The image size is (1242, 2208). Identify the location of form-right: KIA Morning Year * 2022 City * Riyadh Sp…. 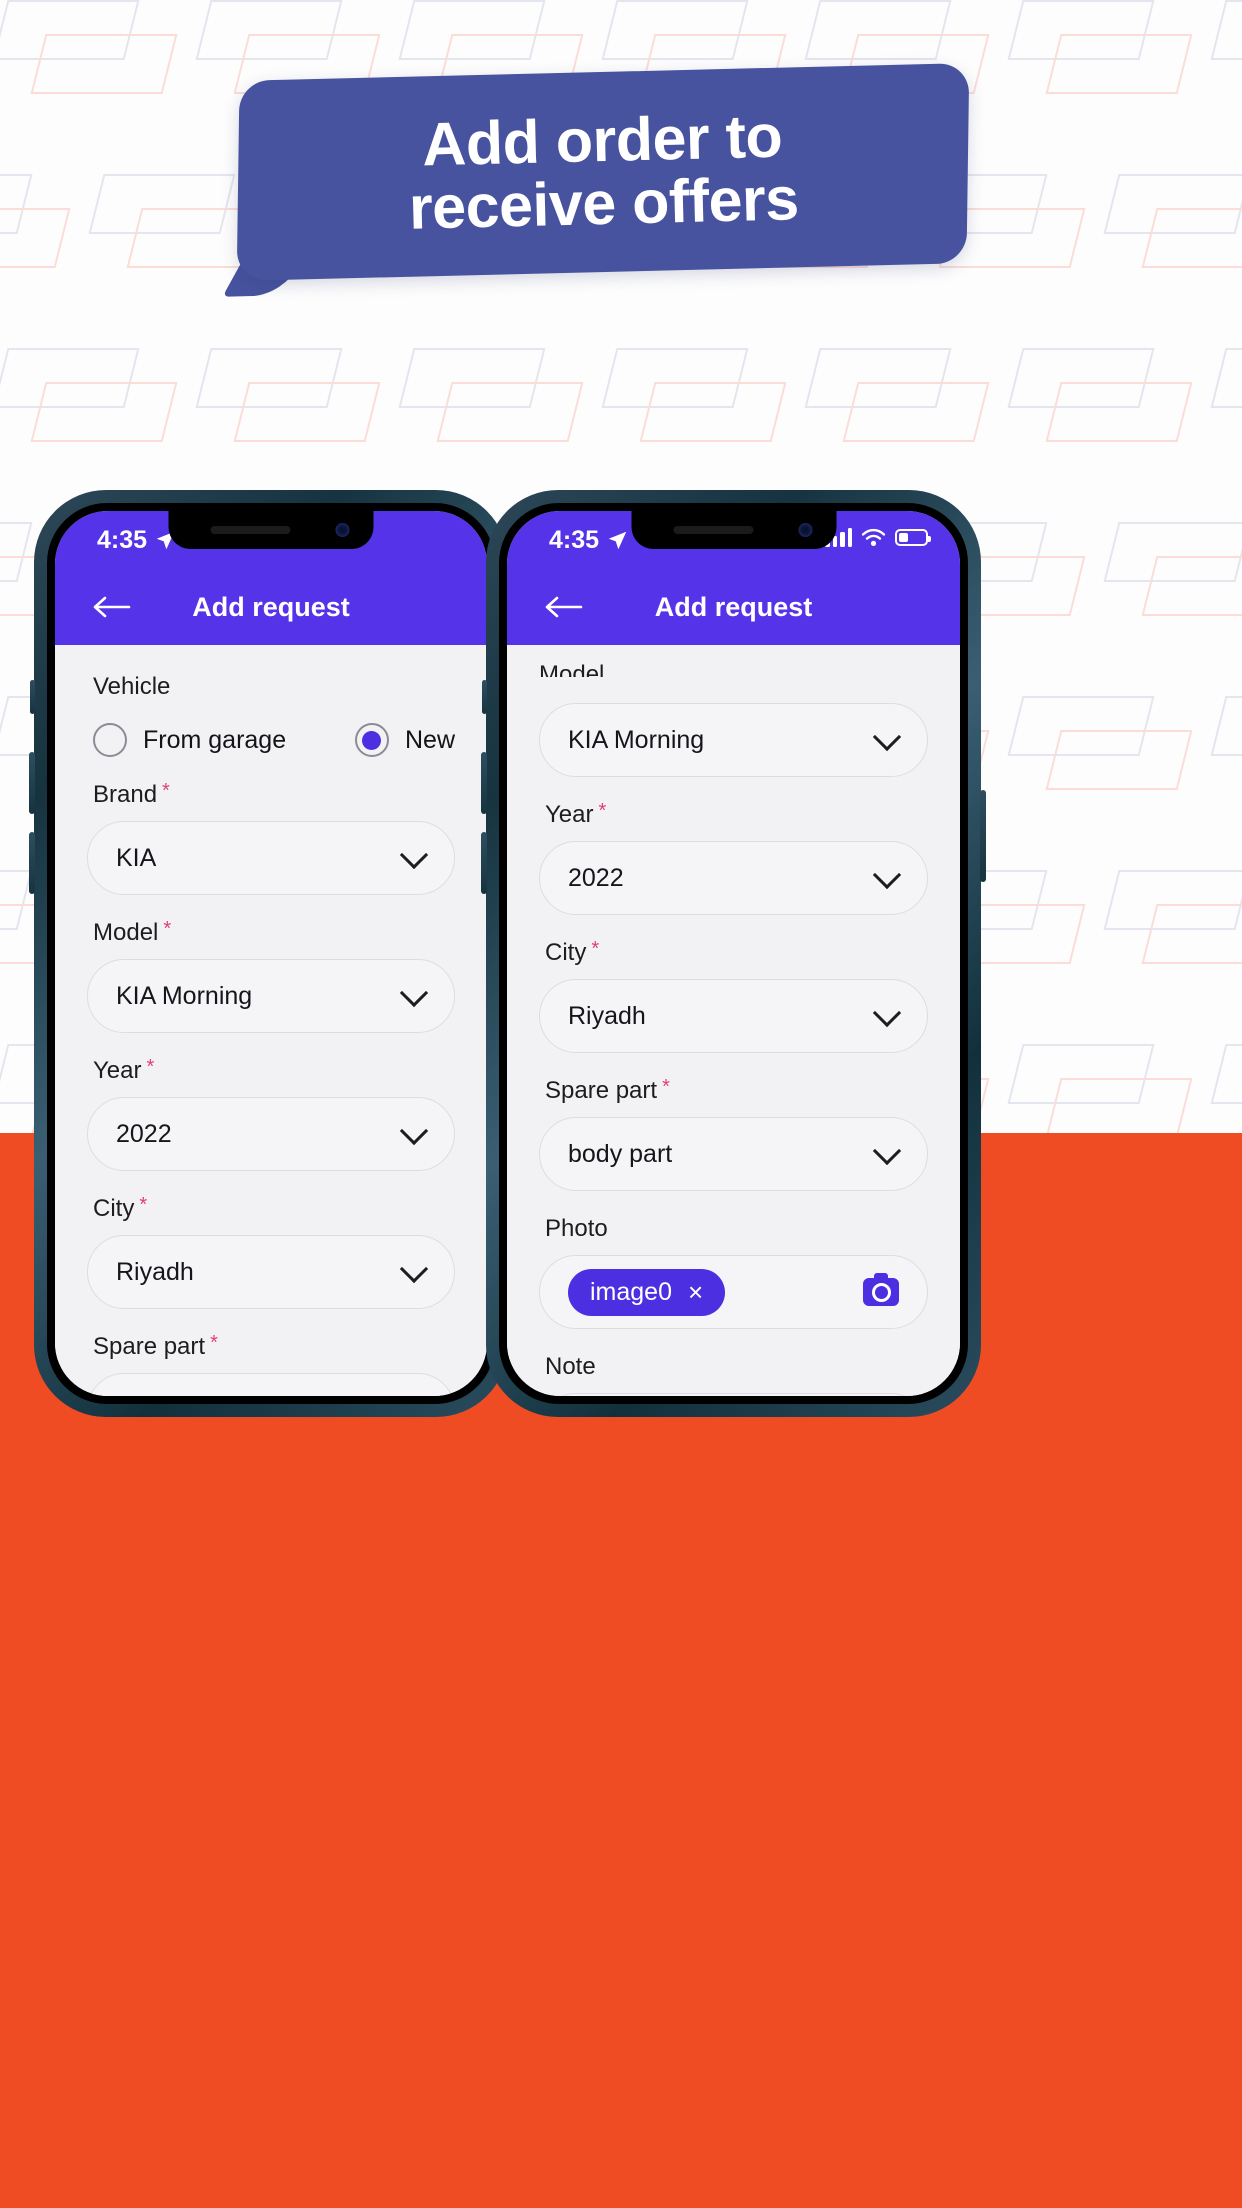
(733, 1049).